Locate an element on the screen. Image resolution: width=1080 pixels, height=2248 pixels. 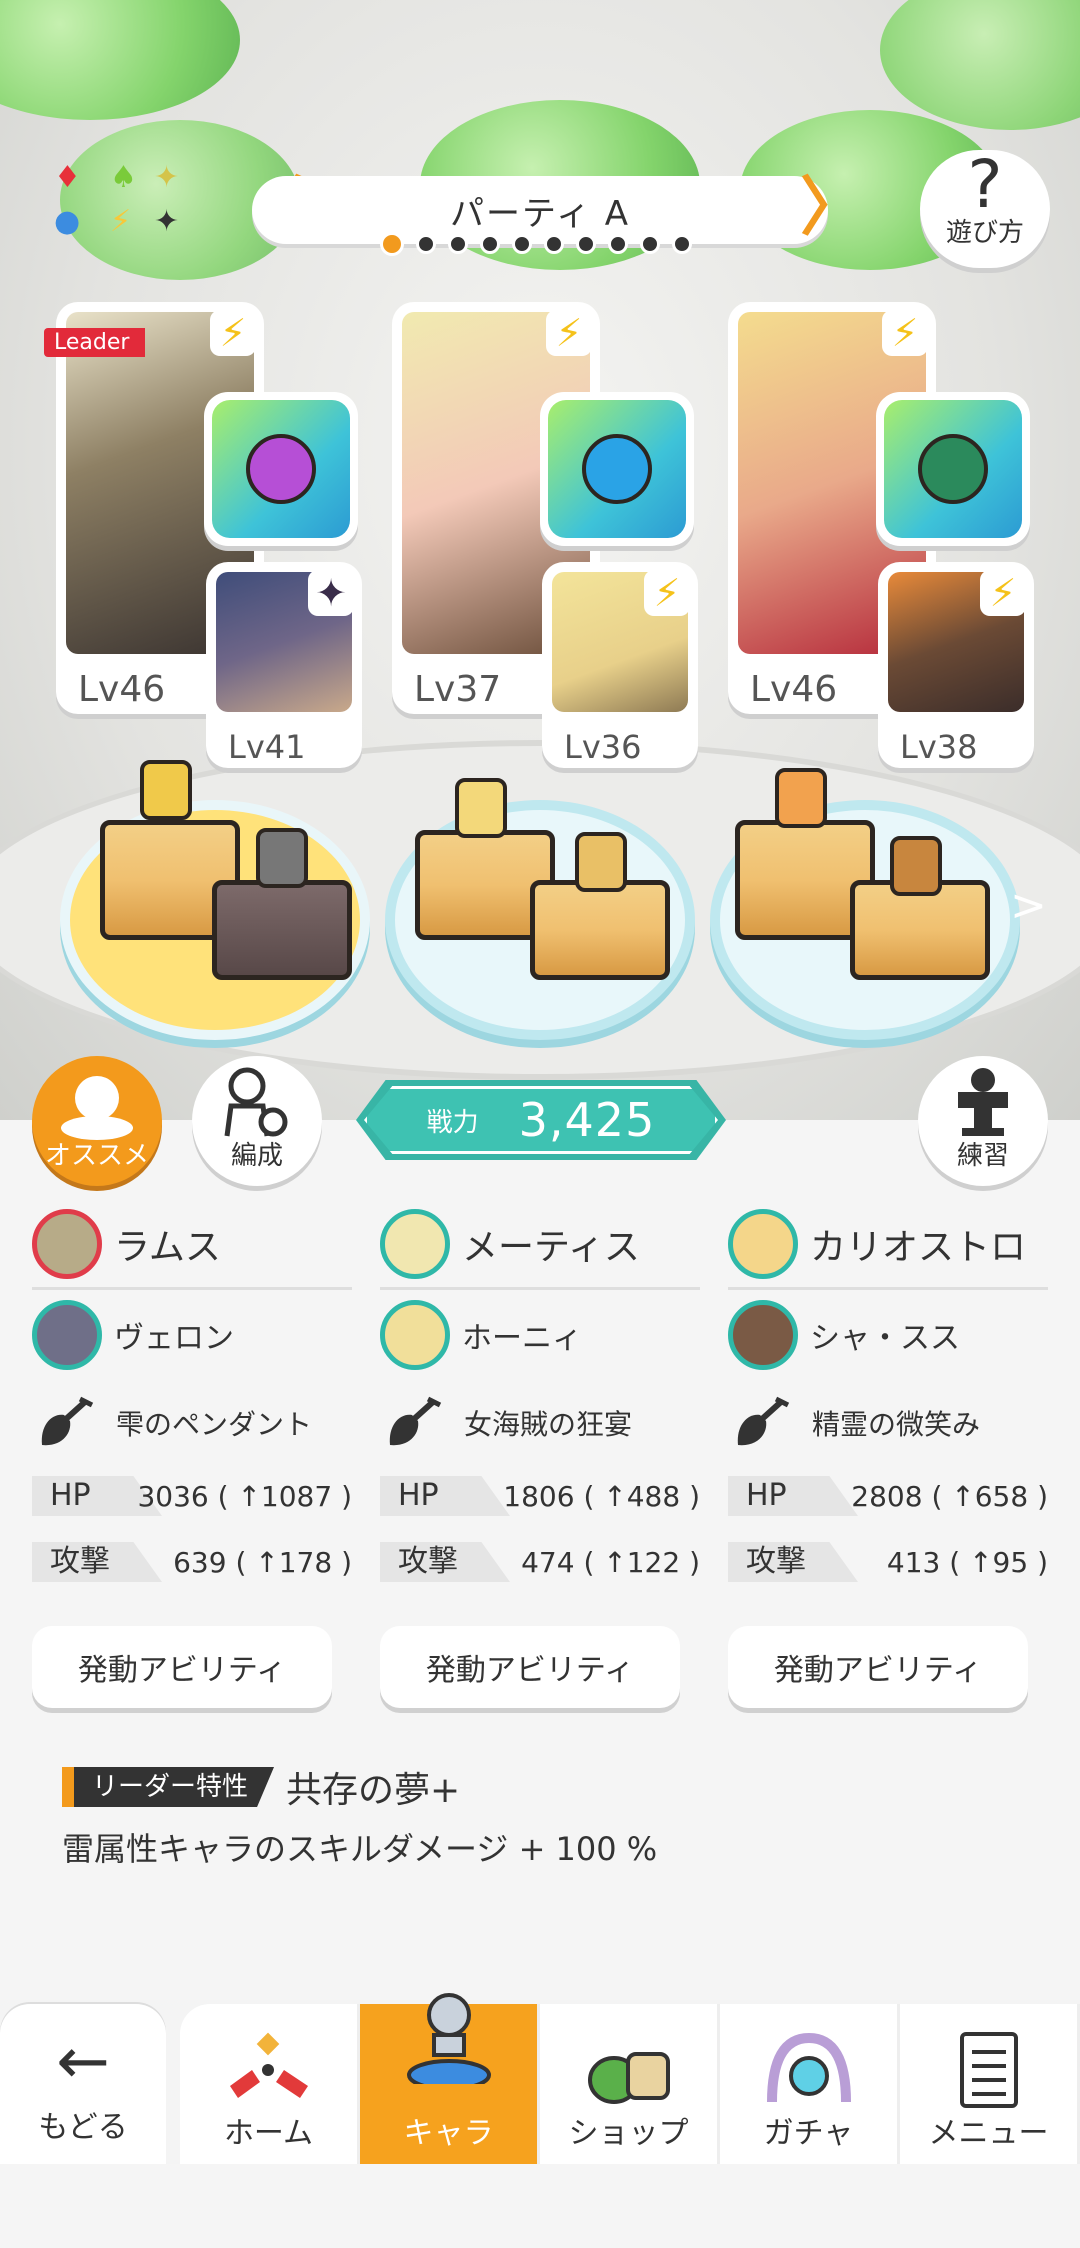
question-icon: ? is located at coordinates (985, 184).